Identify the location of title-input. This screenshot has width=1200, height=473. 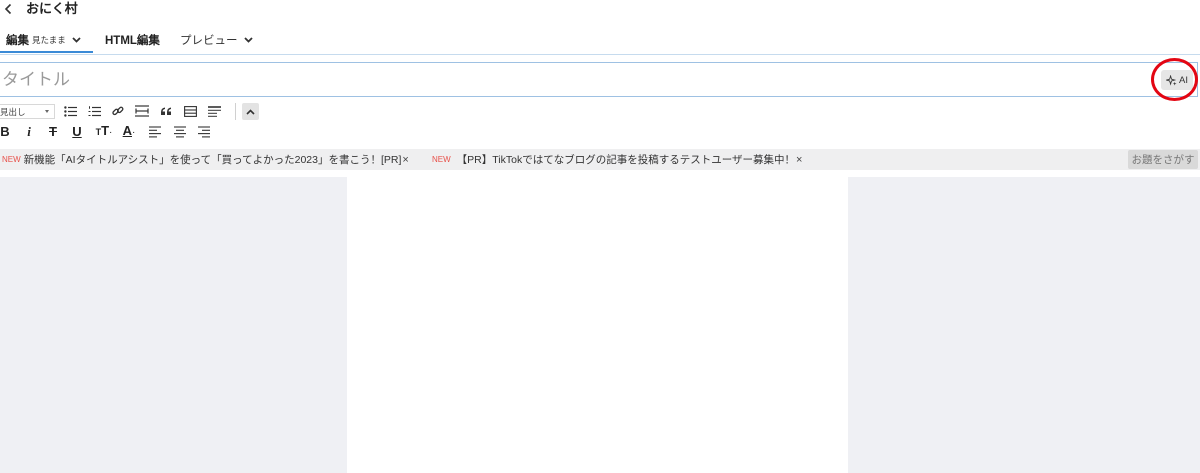
(572, 79).